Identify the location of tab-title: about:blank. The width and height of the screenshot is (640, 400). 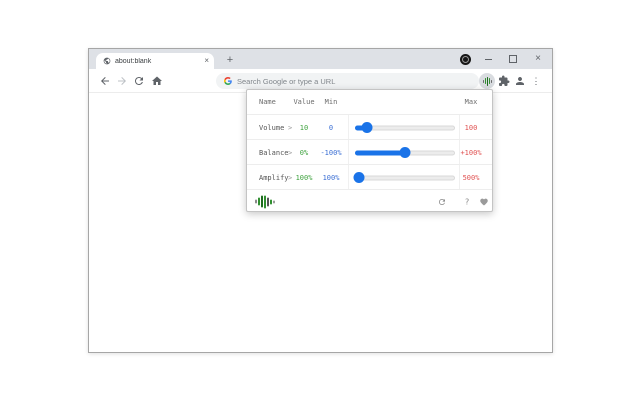
(133, 61).